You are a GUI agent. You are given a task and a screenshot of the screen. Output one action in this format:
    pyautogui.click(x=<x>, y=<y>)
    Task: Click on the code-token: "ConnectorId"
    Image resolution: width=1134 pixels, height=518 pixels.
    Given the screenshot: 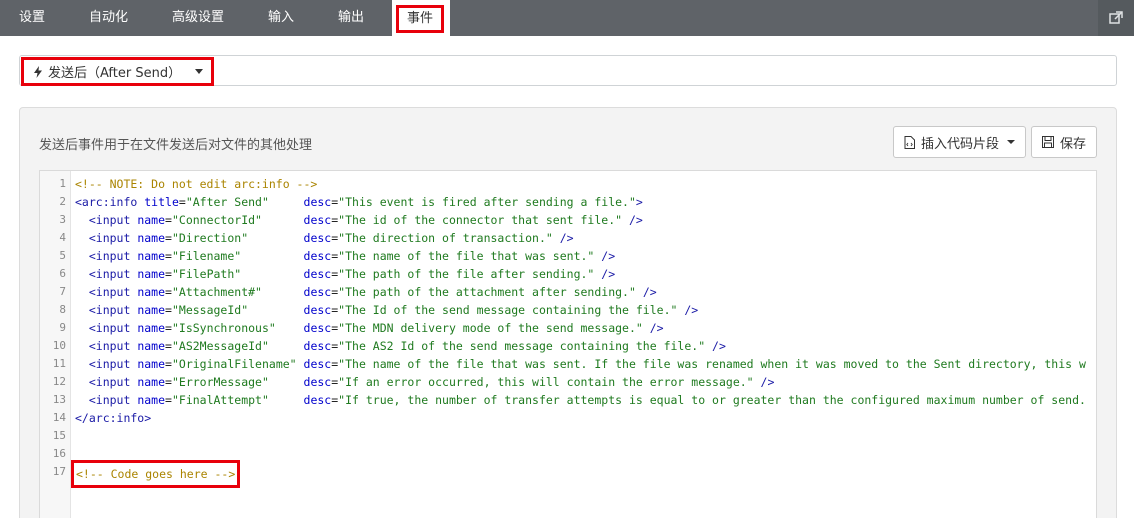 What is the action you would take?
    pyautogui.click(x=216, y=220)
    